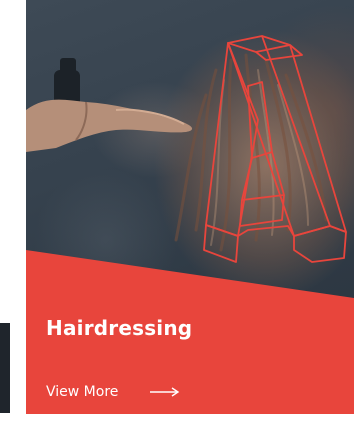 Image resolution: width=354 pixels, height=442 pixels. What do you see at coordinates (5, 368) in the screenshot?
I see `left-neighbor-card-edge` at bounding box center [5, 368].